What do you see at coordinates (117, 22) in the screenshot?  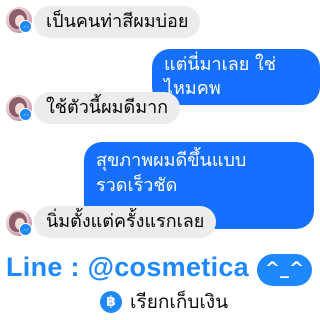 I see `message-bubble-incoming: เป็นคนท่าสีผมบ่อย` at bounding box center [117, 22].